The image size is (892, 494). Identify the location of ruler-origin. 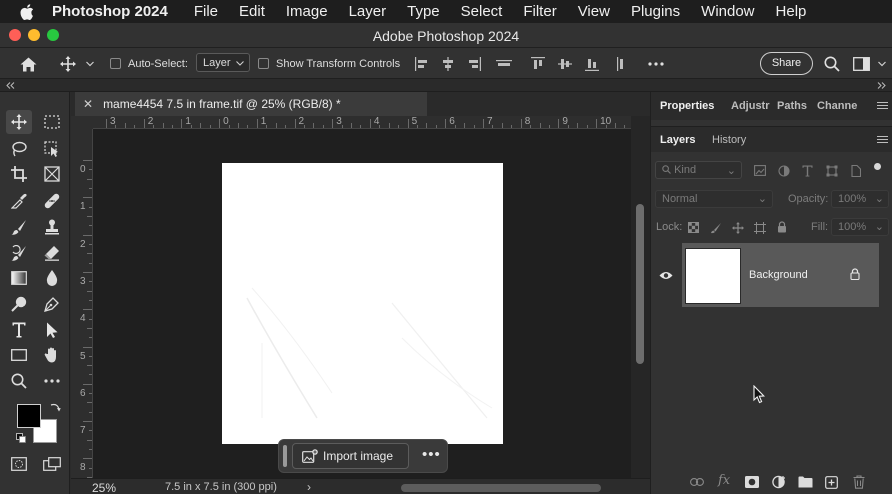
(82, 122).